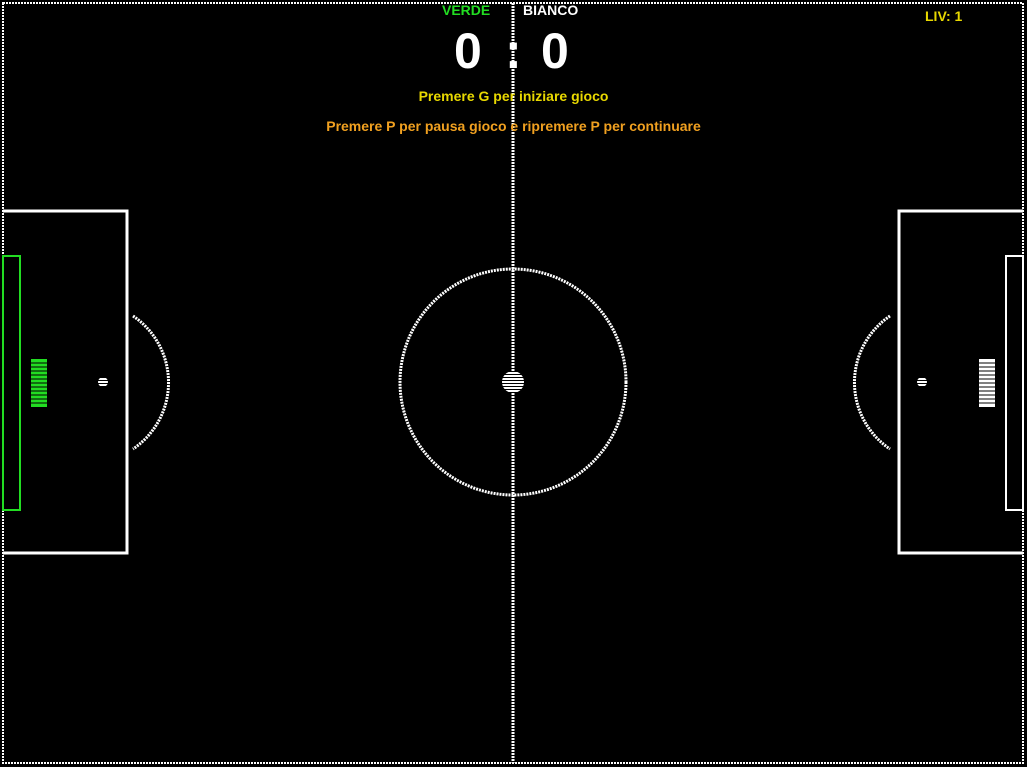 Image resolution: width=1027 pixels, height=767 pixels. What do you see at coordinates (151, 382) in the screenshot?
I see `left-penalty-arc` at bounding box center [151, 382].